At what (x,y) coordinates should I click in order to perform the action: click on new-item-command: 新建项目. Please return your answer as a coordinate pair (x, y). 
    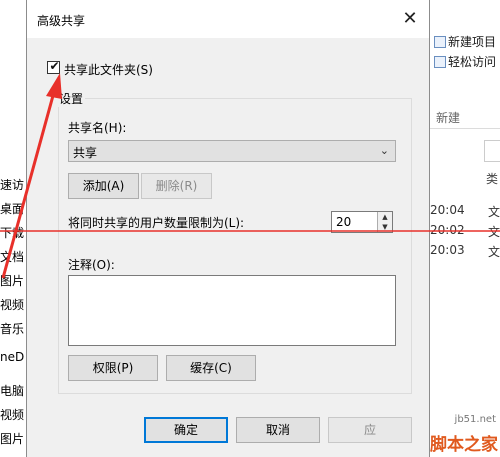
    Looking at the image, I should click on (465, 41).